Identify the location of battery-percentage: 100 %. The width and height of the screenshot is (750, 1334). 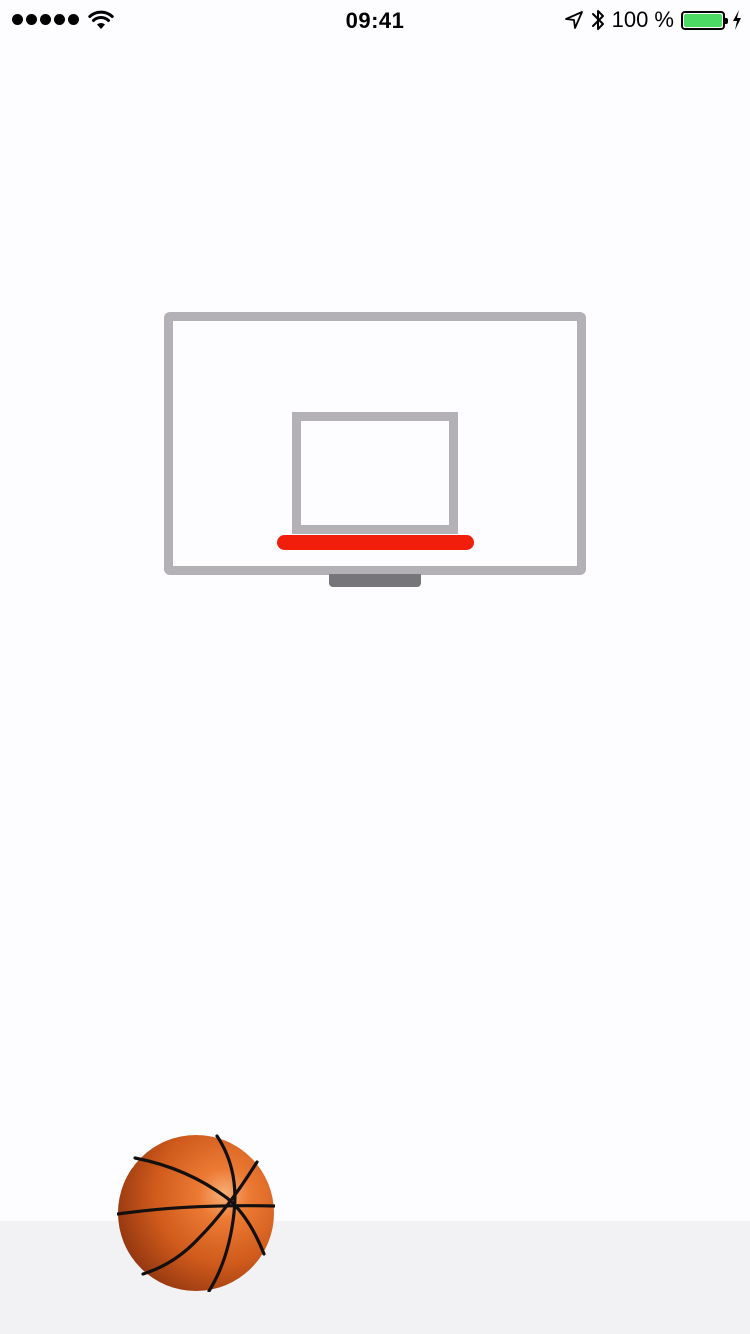
(642, 19).